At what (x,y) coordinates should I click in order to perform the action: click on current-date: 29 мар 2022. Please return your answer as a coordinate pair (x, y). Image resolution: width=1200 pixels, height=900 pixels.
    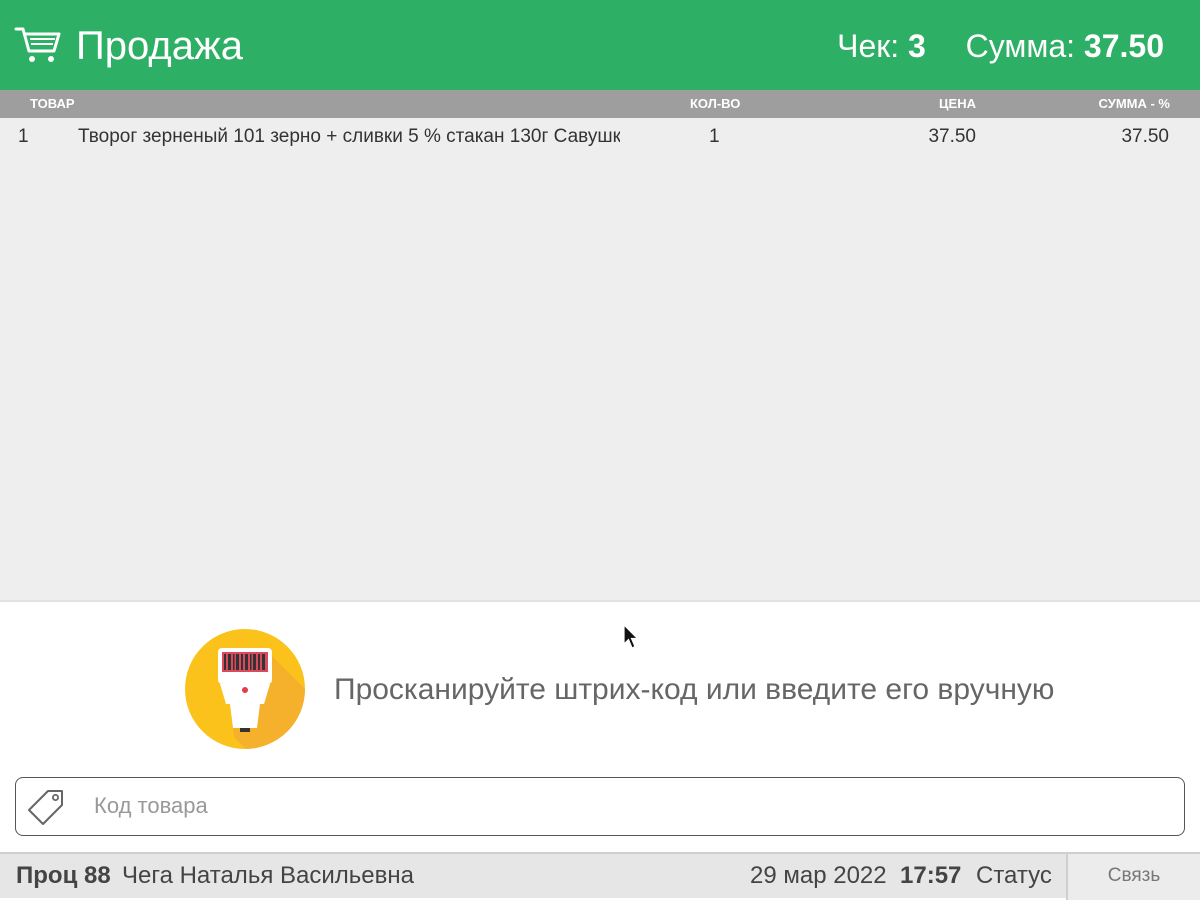
    Looking at the image, I should click on (818, 875).